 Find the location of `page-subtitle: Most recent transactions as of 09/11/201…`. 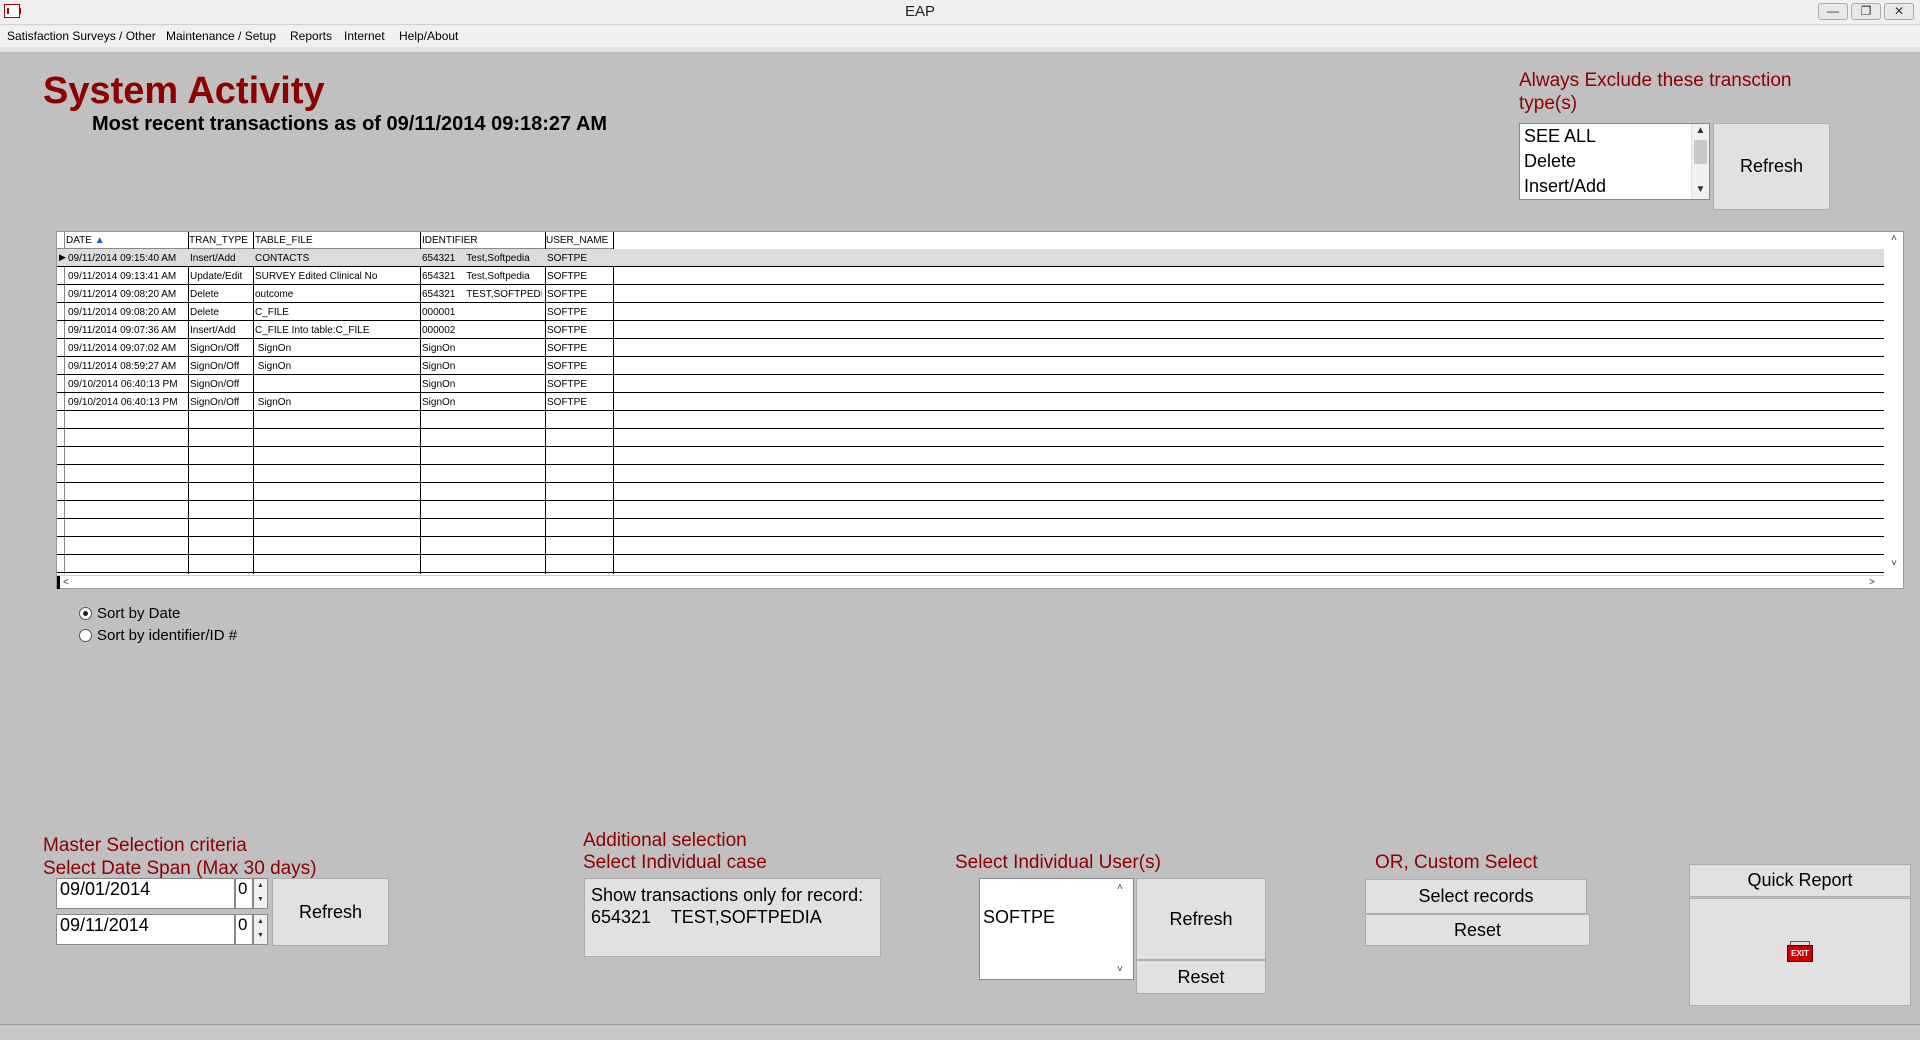

page-subtitle: Most recent transactions as of 09/11/201… is located at coordinates (350, 124).